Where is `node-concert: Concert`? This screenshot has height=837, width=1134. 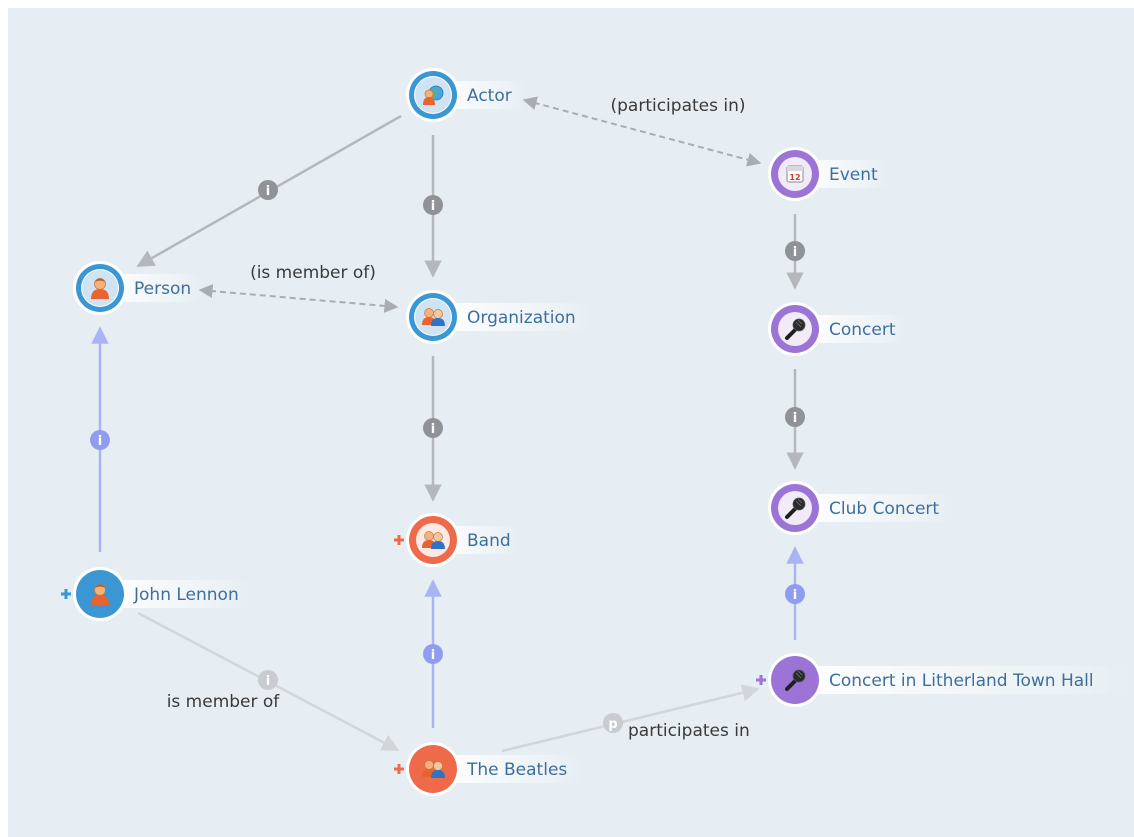 node-concert: Concert is located at coordinates (839, 329).